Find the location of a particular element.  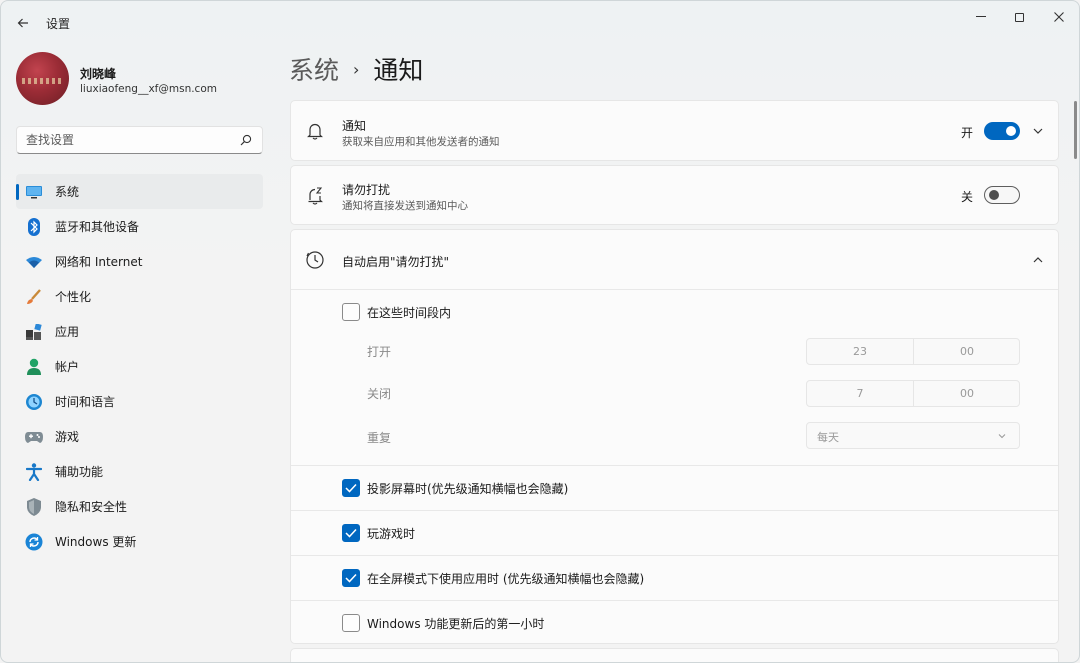

sidebar-item-label: 游戏 is located at coordinates (67, 437).